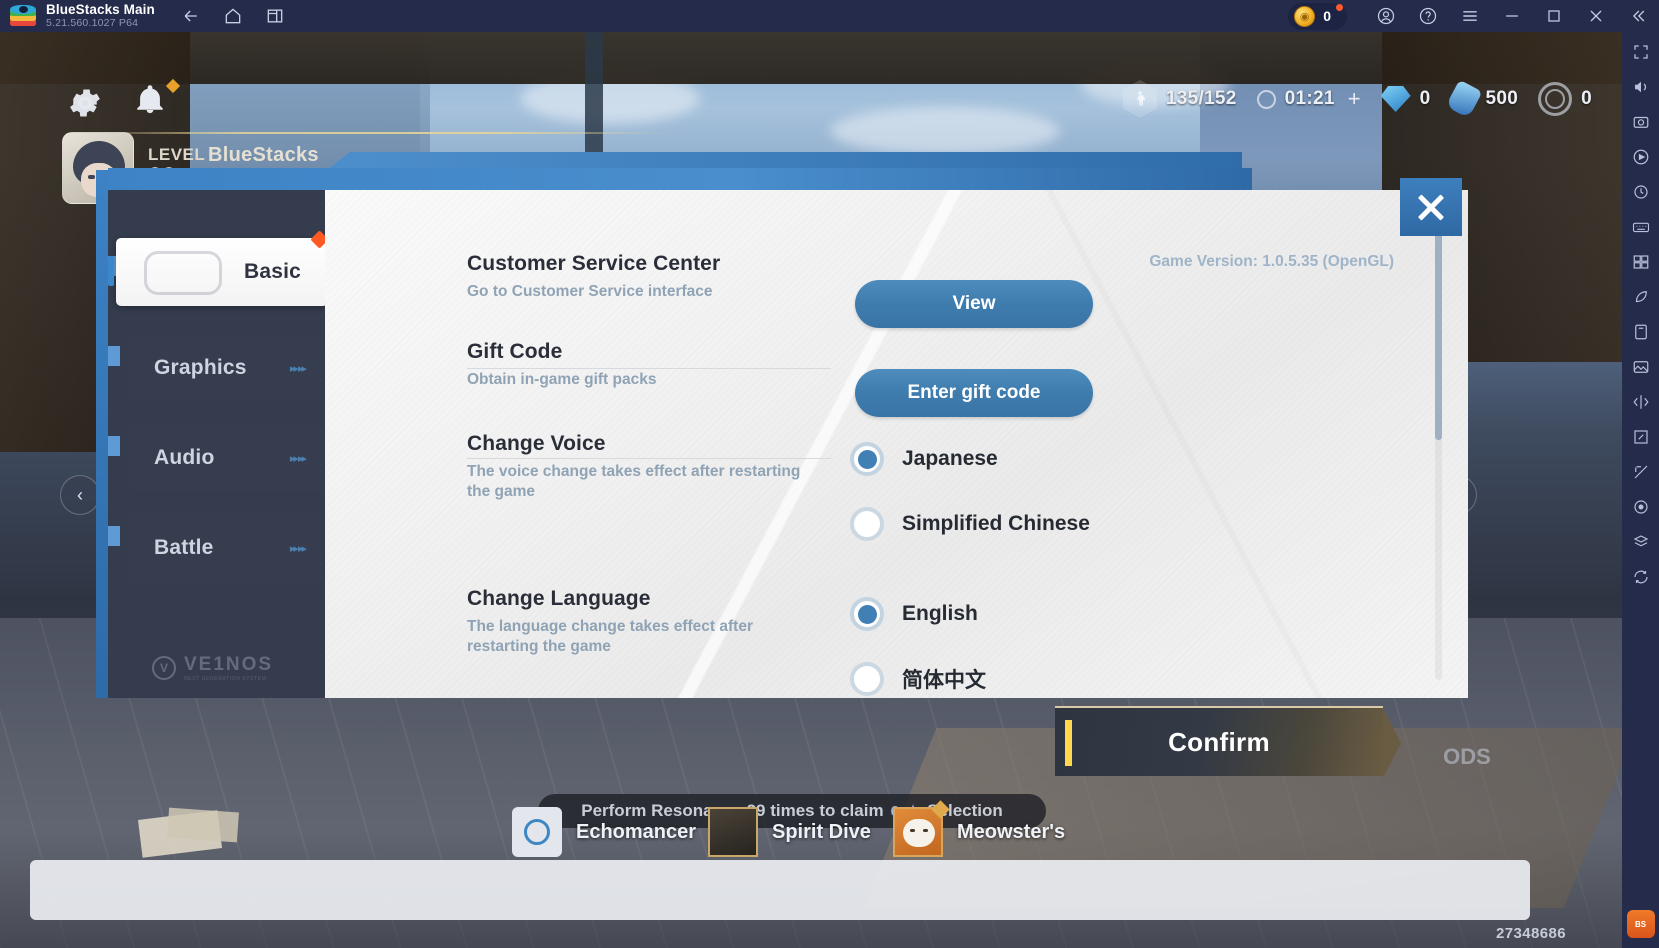  What do you see at coordinates (1596, 16) in the screenshot?
I see `close-icon` at bounding box center [1596, 16].